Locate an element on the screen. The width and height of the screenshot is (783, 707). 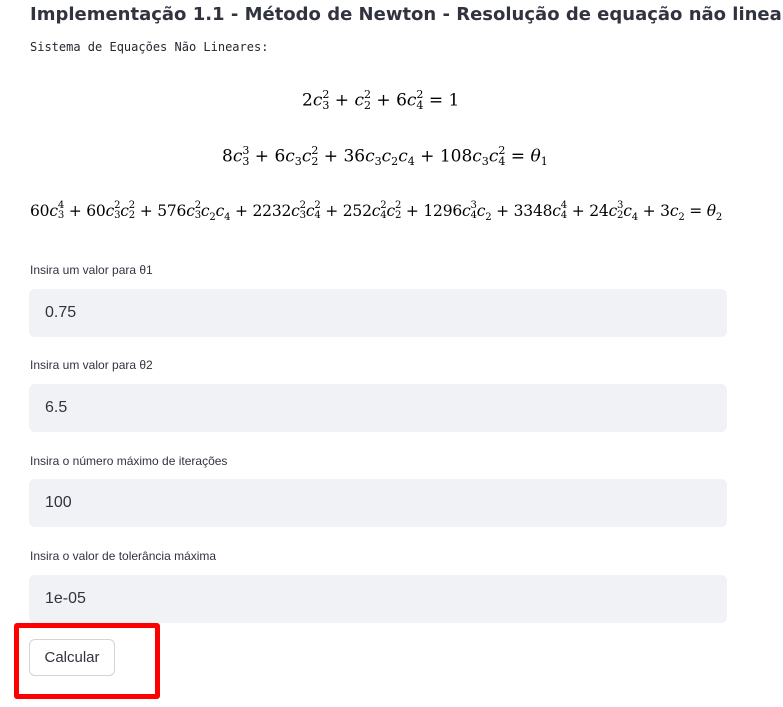
calcular-button: Calcular is located at coordinates (72, 657).